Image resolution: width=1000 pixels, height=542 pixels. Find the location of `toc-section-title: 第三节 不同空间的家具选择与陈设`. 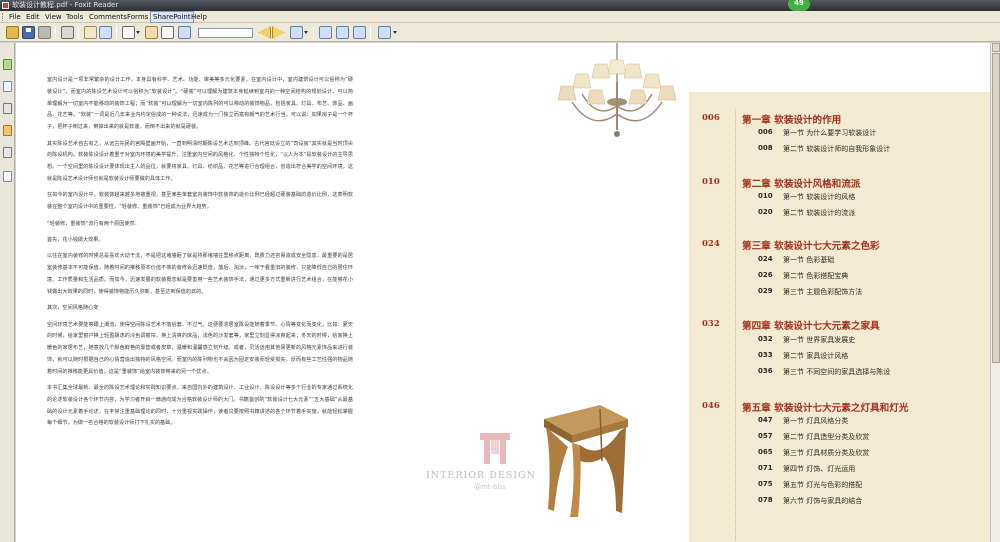

toc-section-title: 第三节 不同空间的家具选择与陈设 is located at coordinates (836, 372).